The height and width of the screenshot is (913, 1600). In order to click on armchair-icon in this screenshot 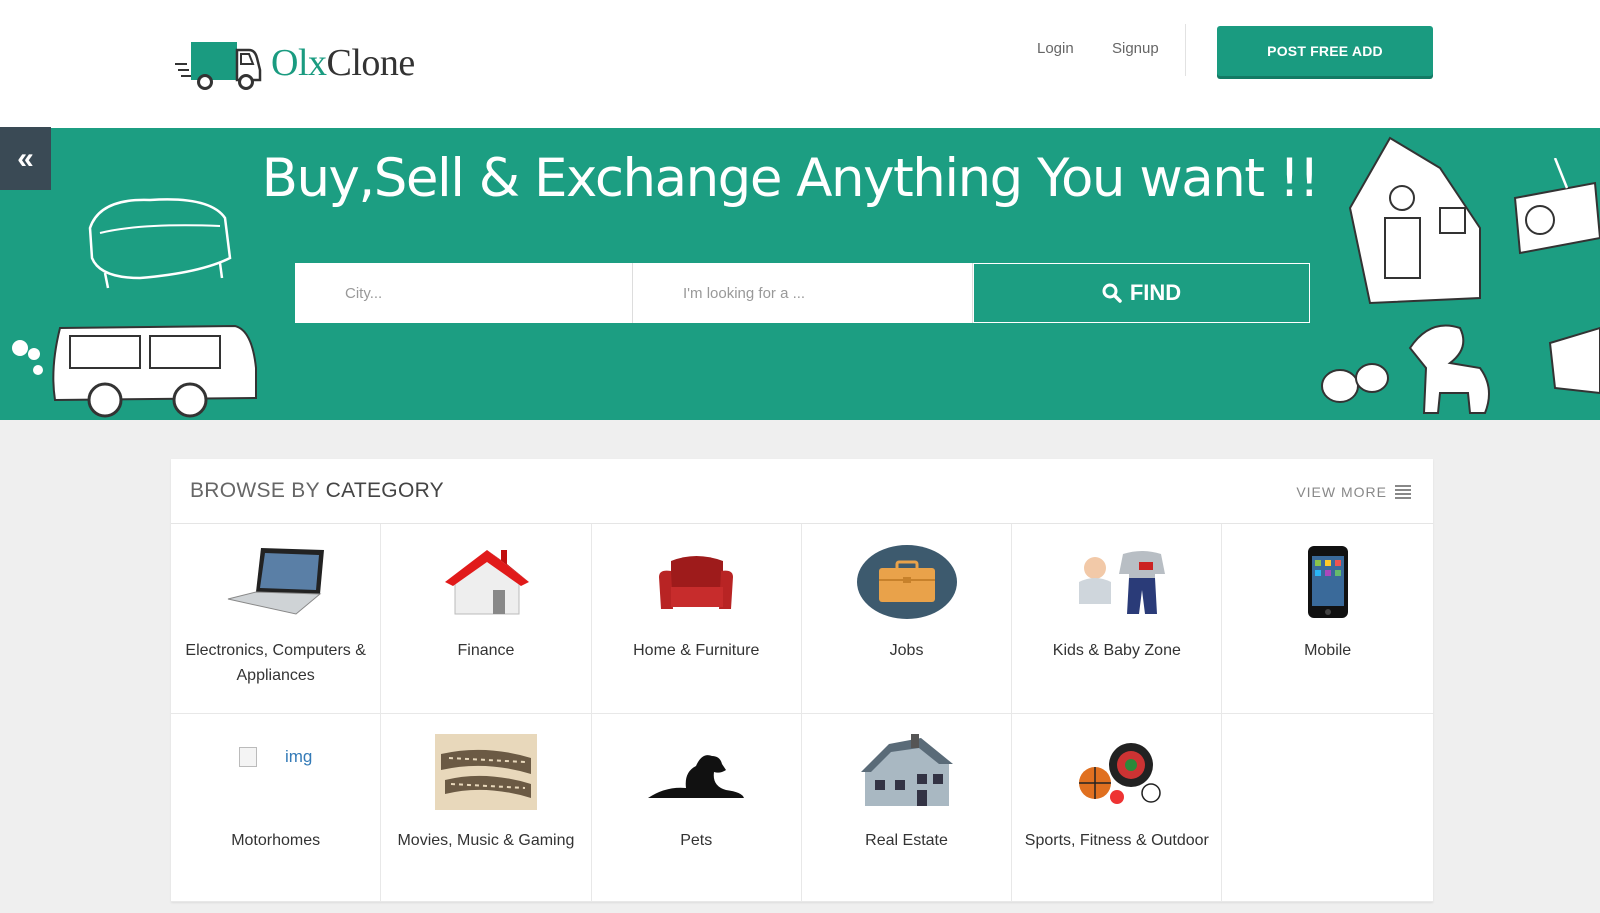, I will do `click(696, 582)`.